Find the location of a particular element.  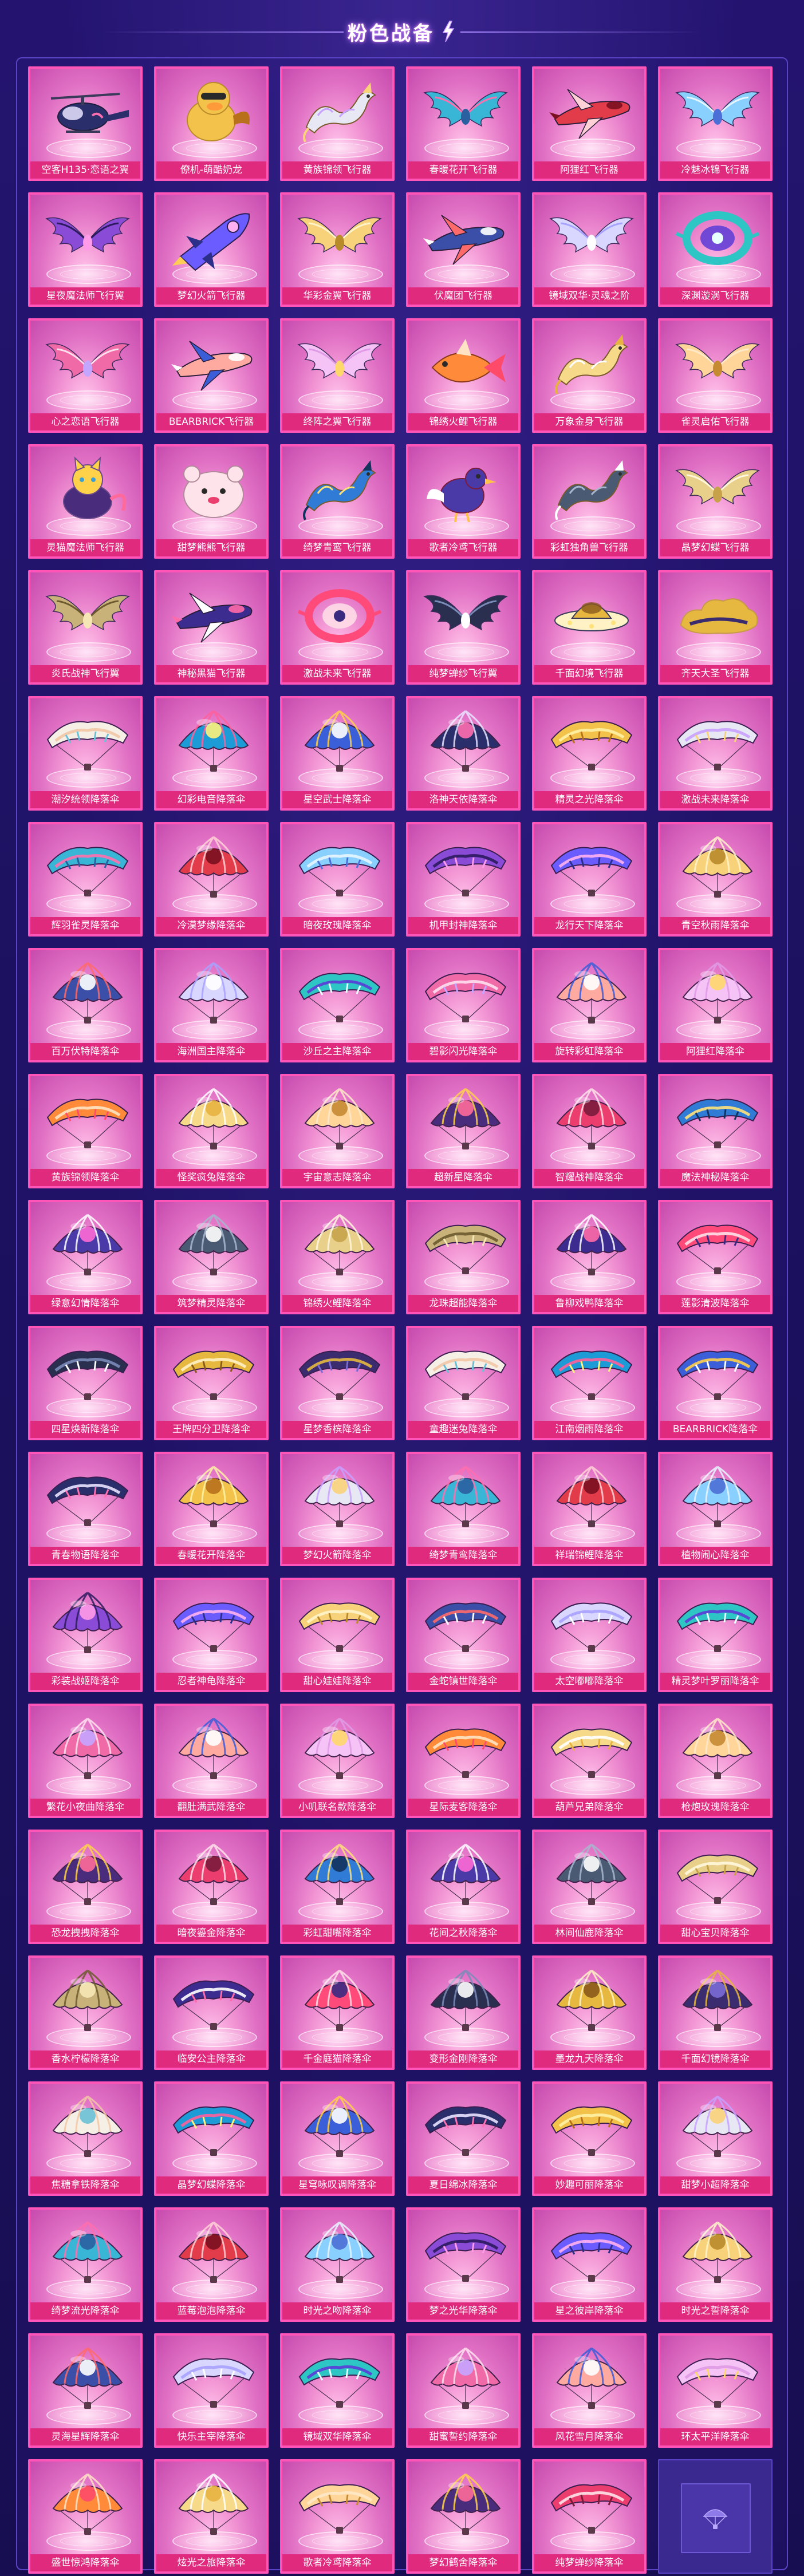

item-card: 香水柠檬降落伞 is located at coordinates (85, 2012).